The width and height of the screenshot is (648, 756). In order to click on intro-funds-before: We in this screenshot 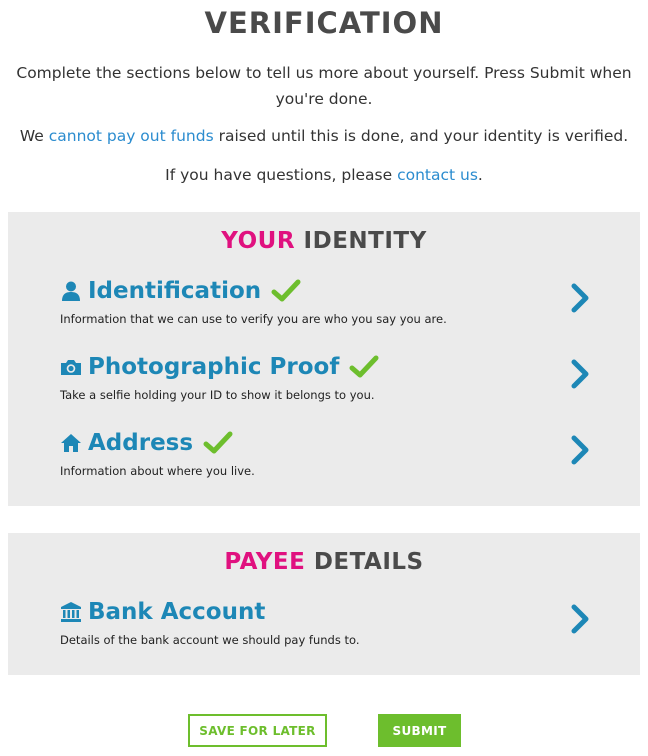, I will do `click(34, 136)`.